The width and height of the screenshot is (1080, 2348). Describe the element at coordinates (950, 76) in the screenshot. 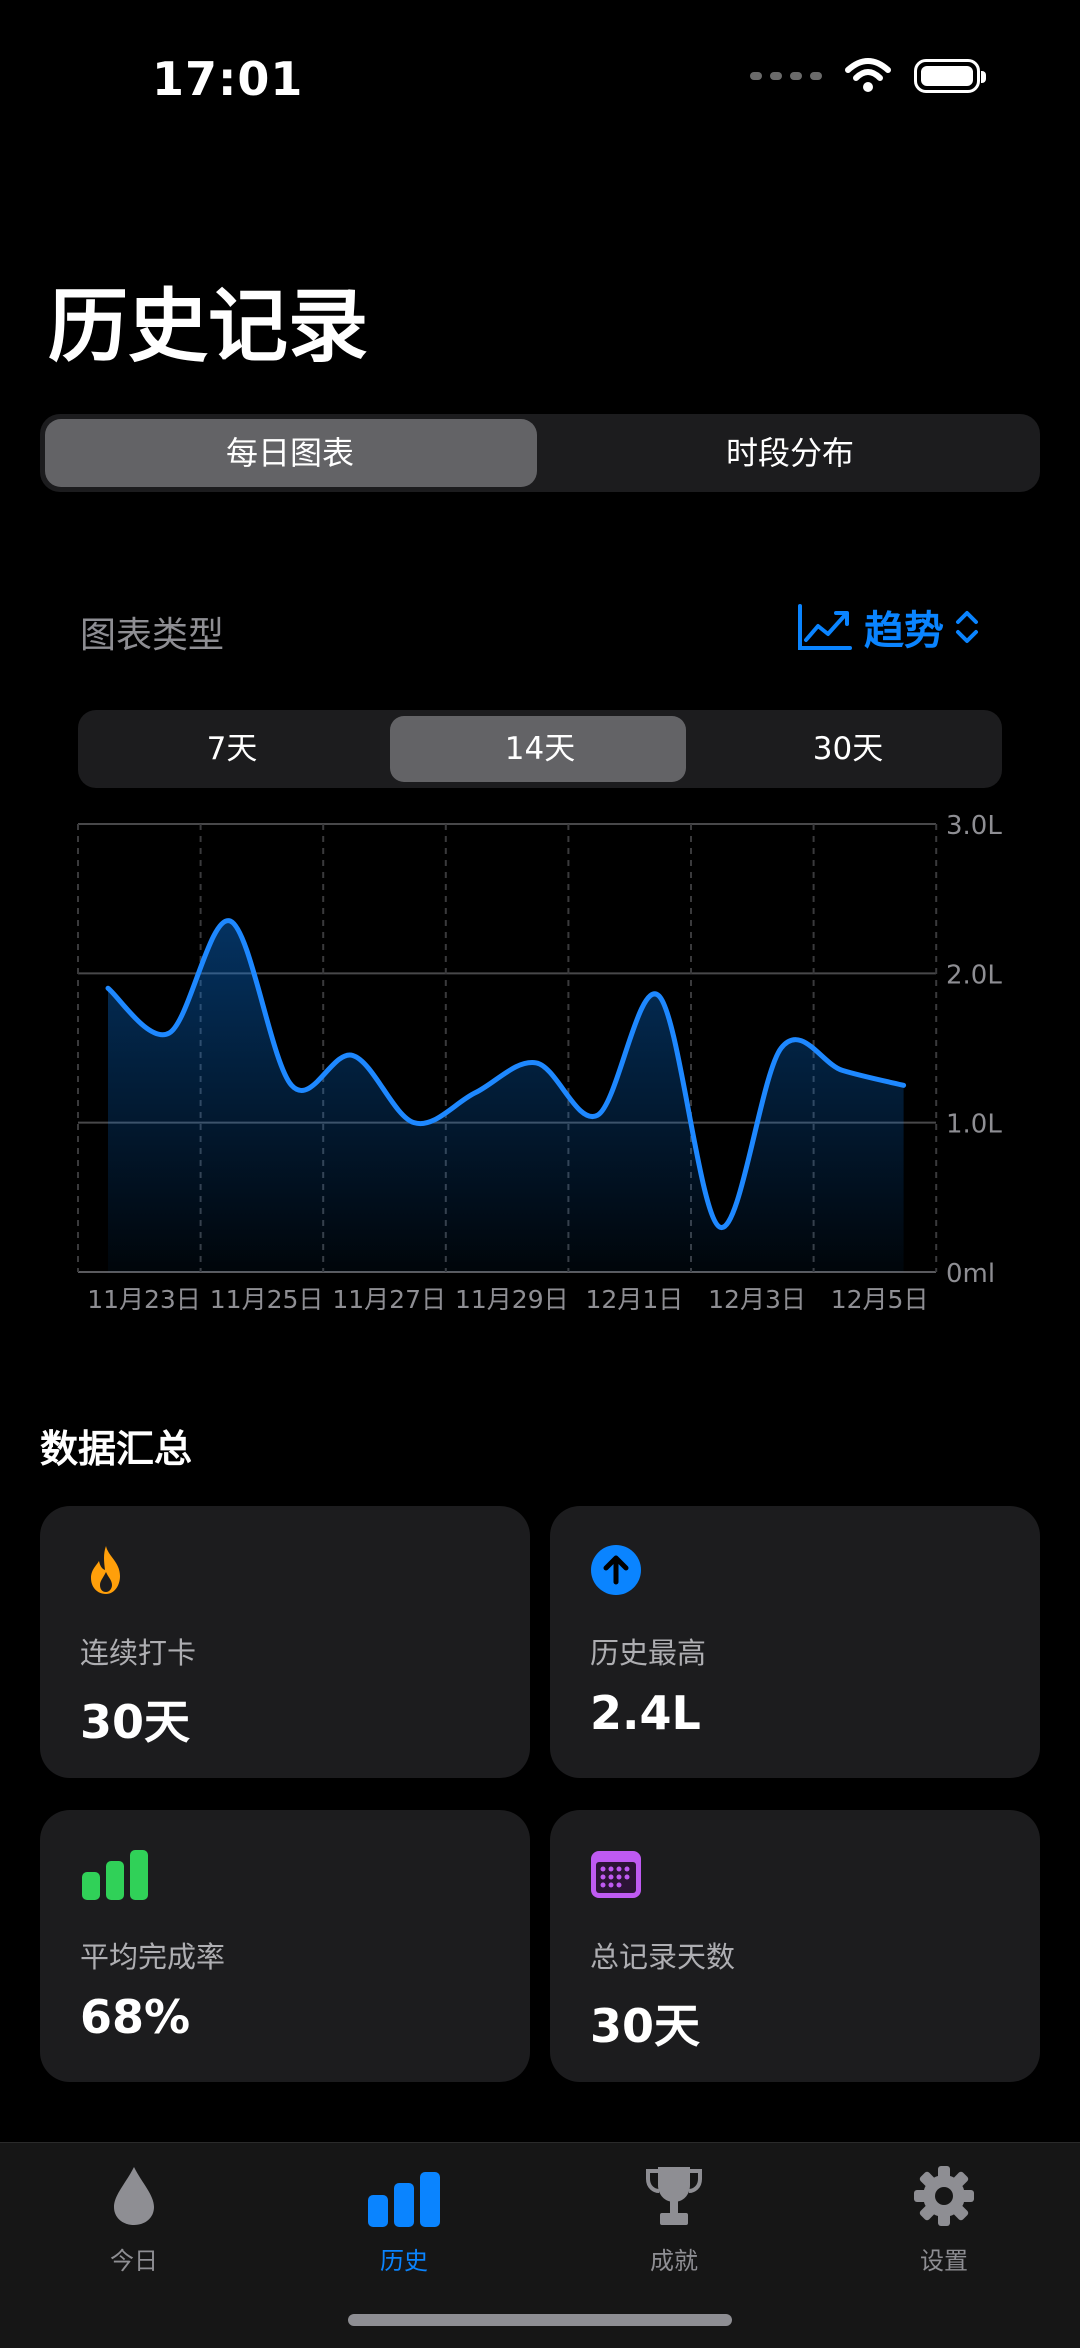

I see `battery-icon` at that location.